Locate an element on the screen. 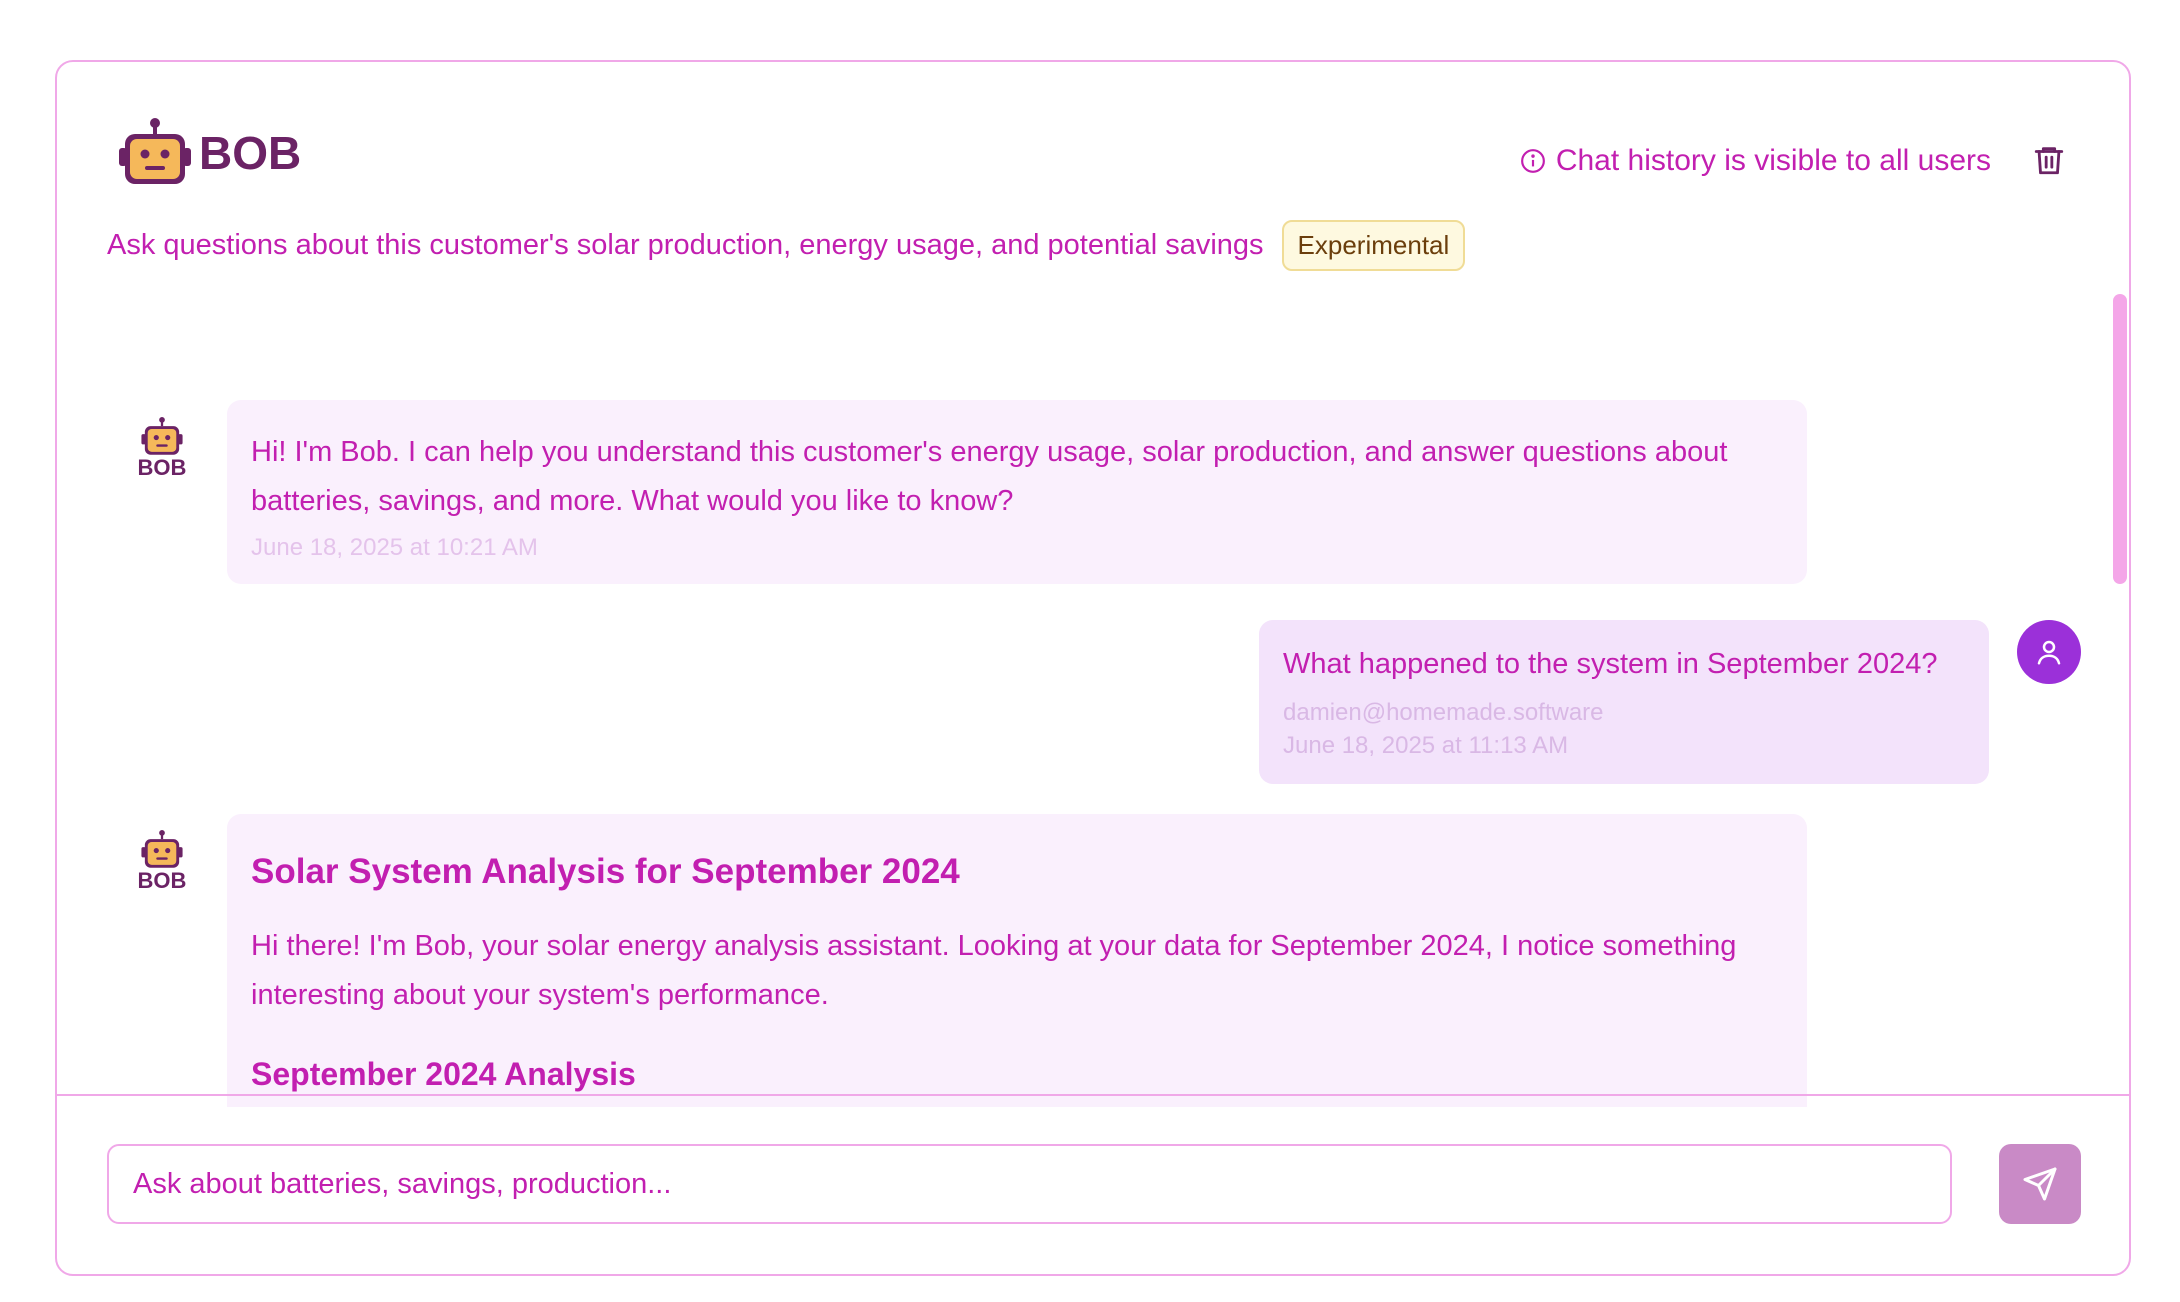 This screenshot has height=1302, width=2180. user-icon is located at coordinates (2049, 652).